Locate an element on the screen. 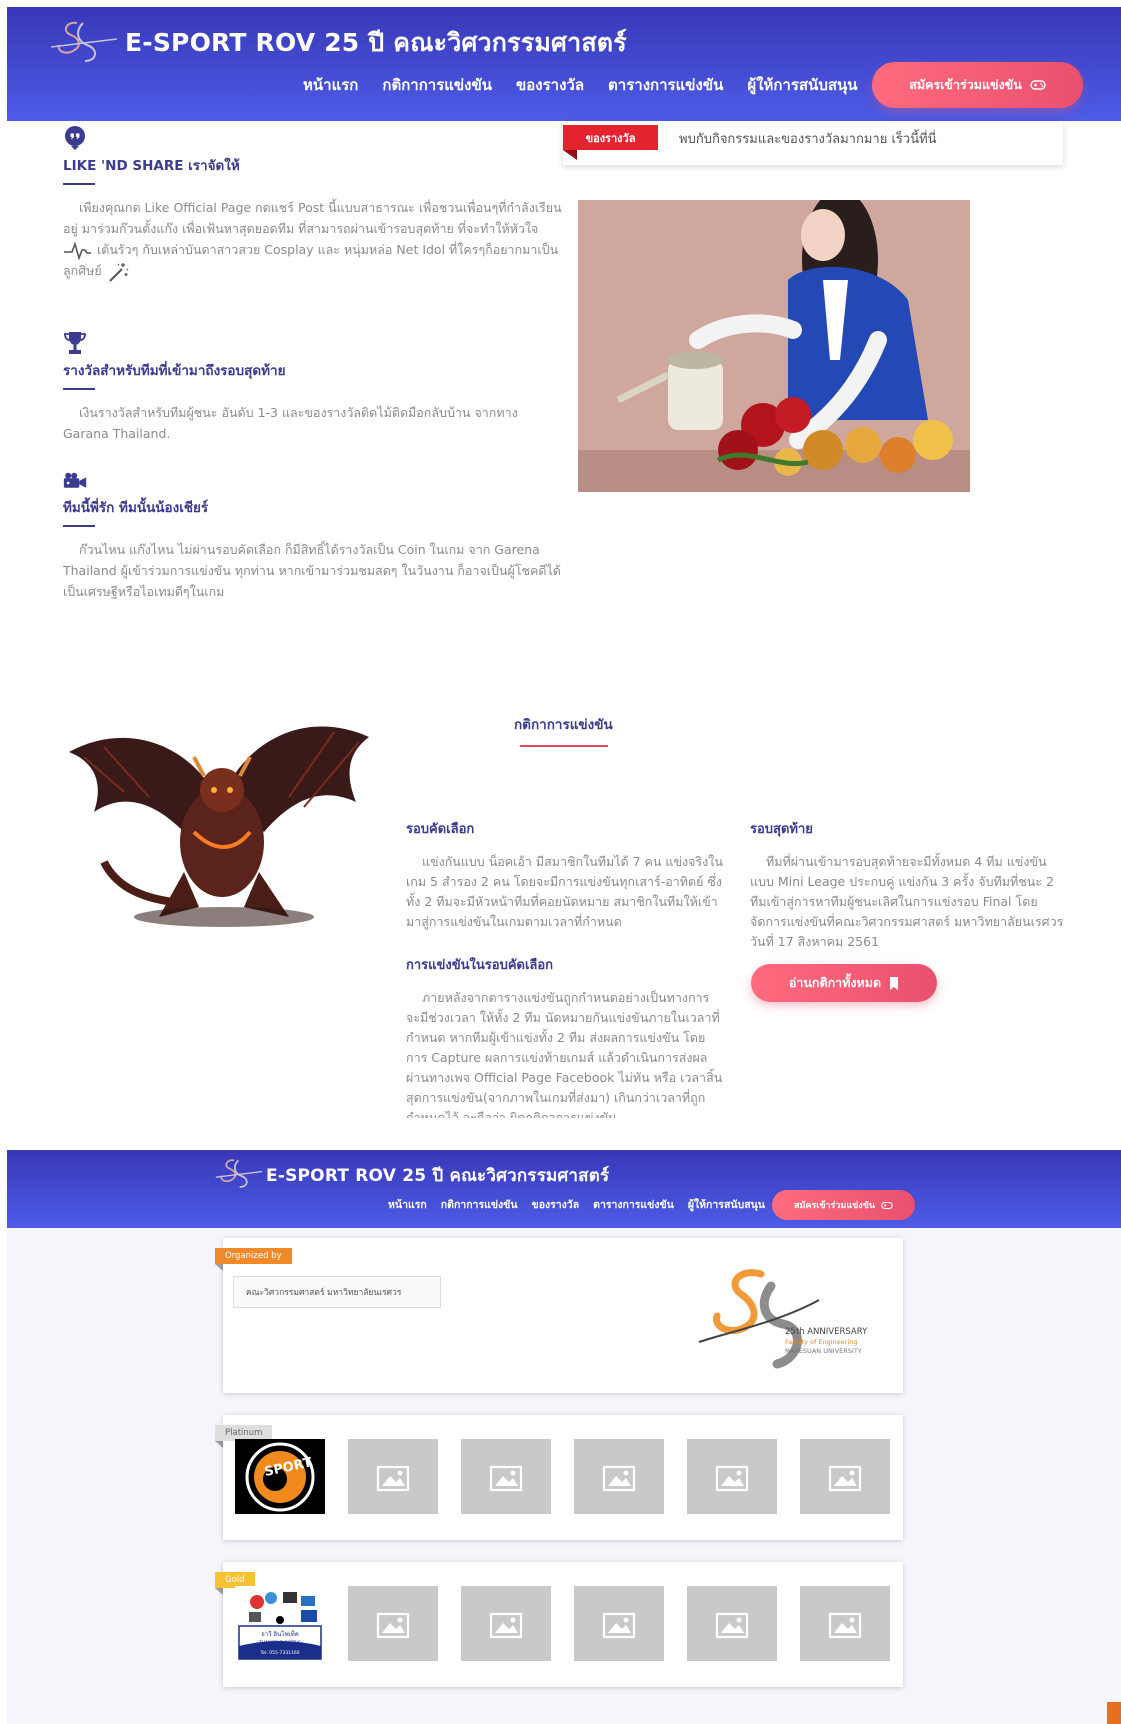 This screenshot has width=1121, height=1724. scroll-to-top-button is located at coordinates (1114, 1713).